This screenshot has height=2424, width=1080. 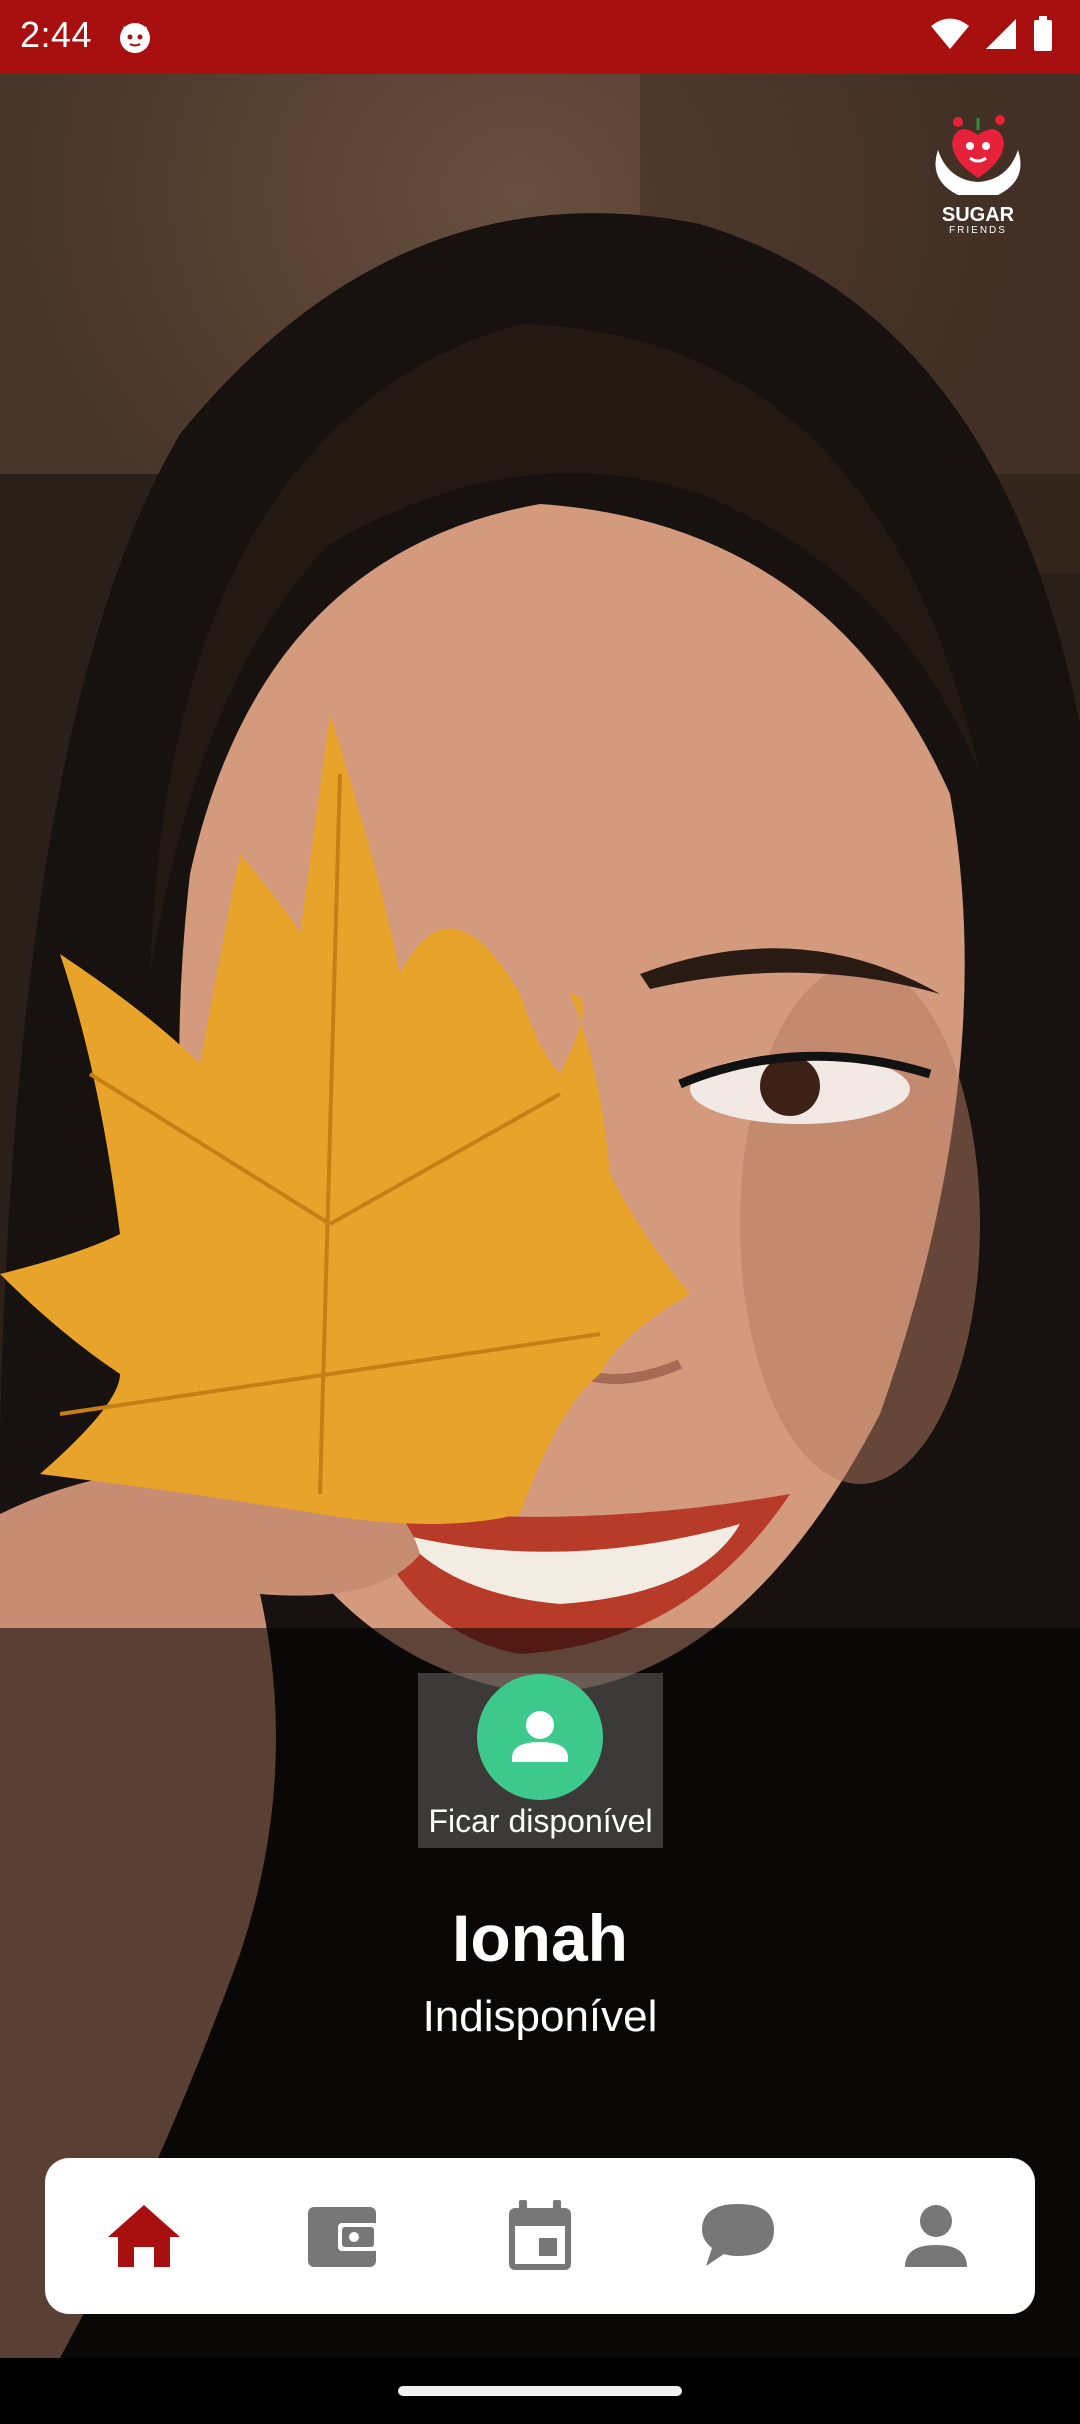 I want to click on chat-icon, so click(x=738, y=2235).